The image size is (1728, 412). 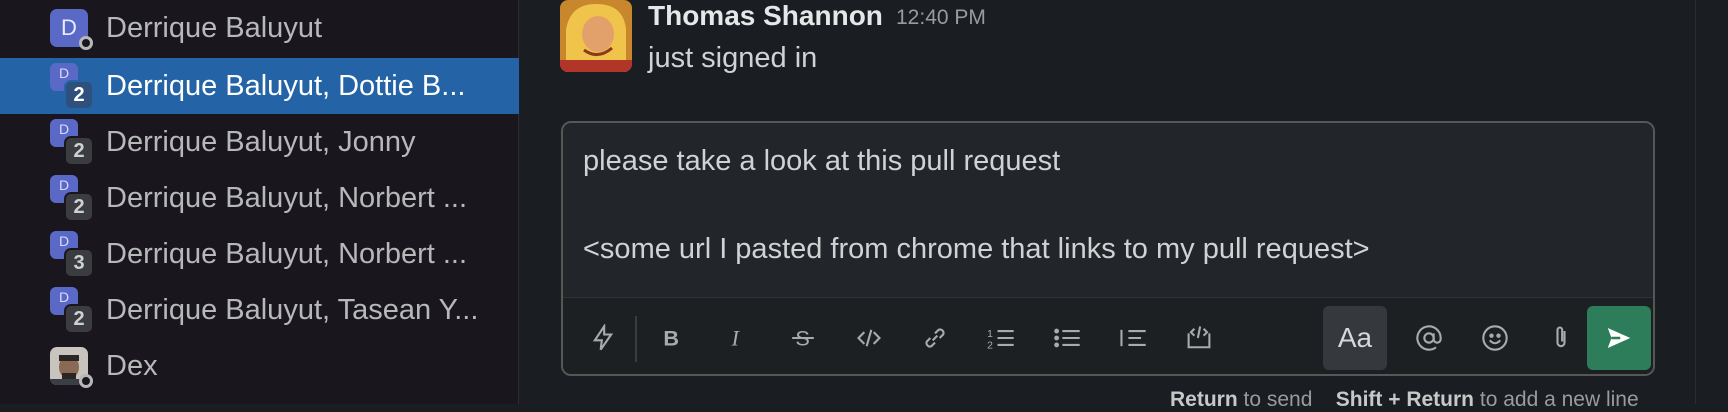 I want to click on svg-text: 2, so click(x=990, y=345).